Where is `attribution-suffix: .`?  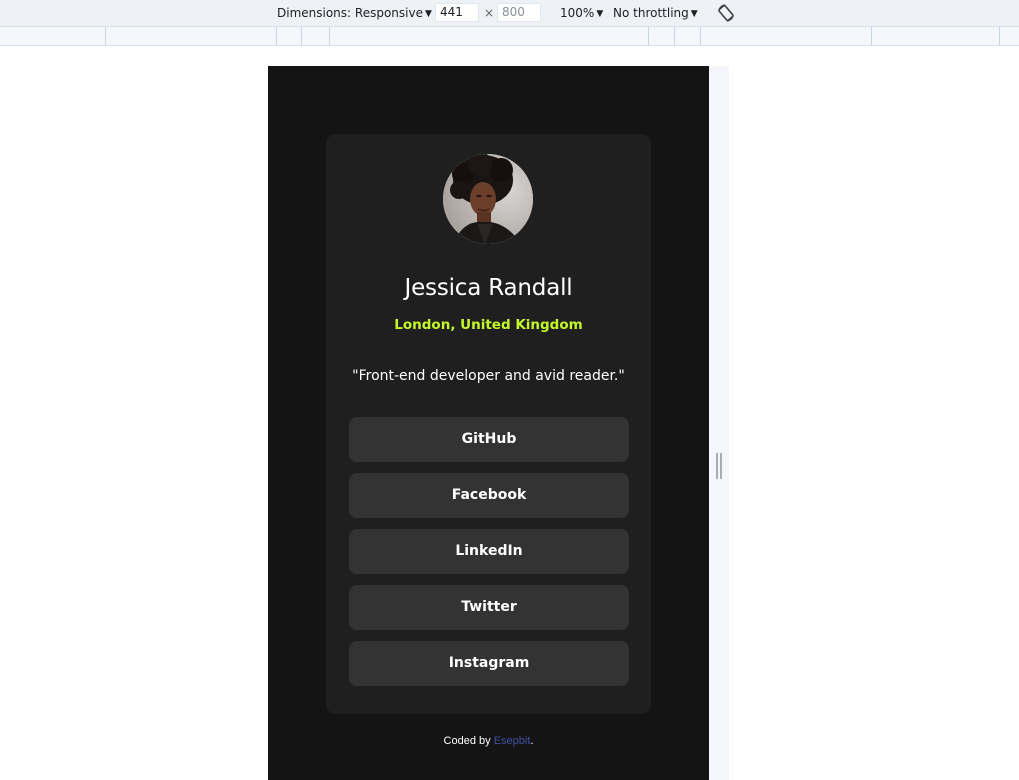 attribution-suffix: . is located at coordinates (532, 741).